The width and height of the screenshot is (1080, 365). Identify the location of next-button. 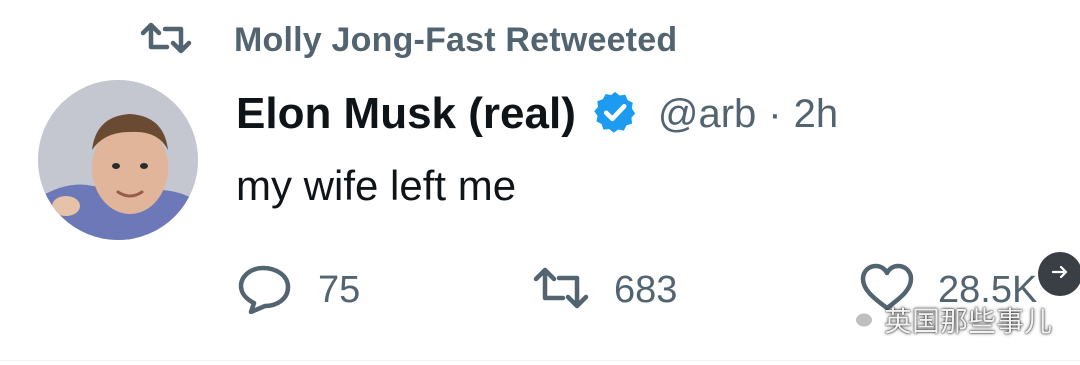
(1059, 274).